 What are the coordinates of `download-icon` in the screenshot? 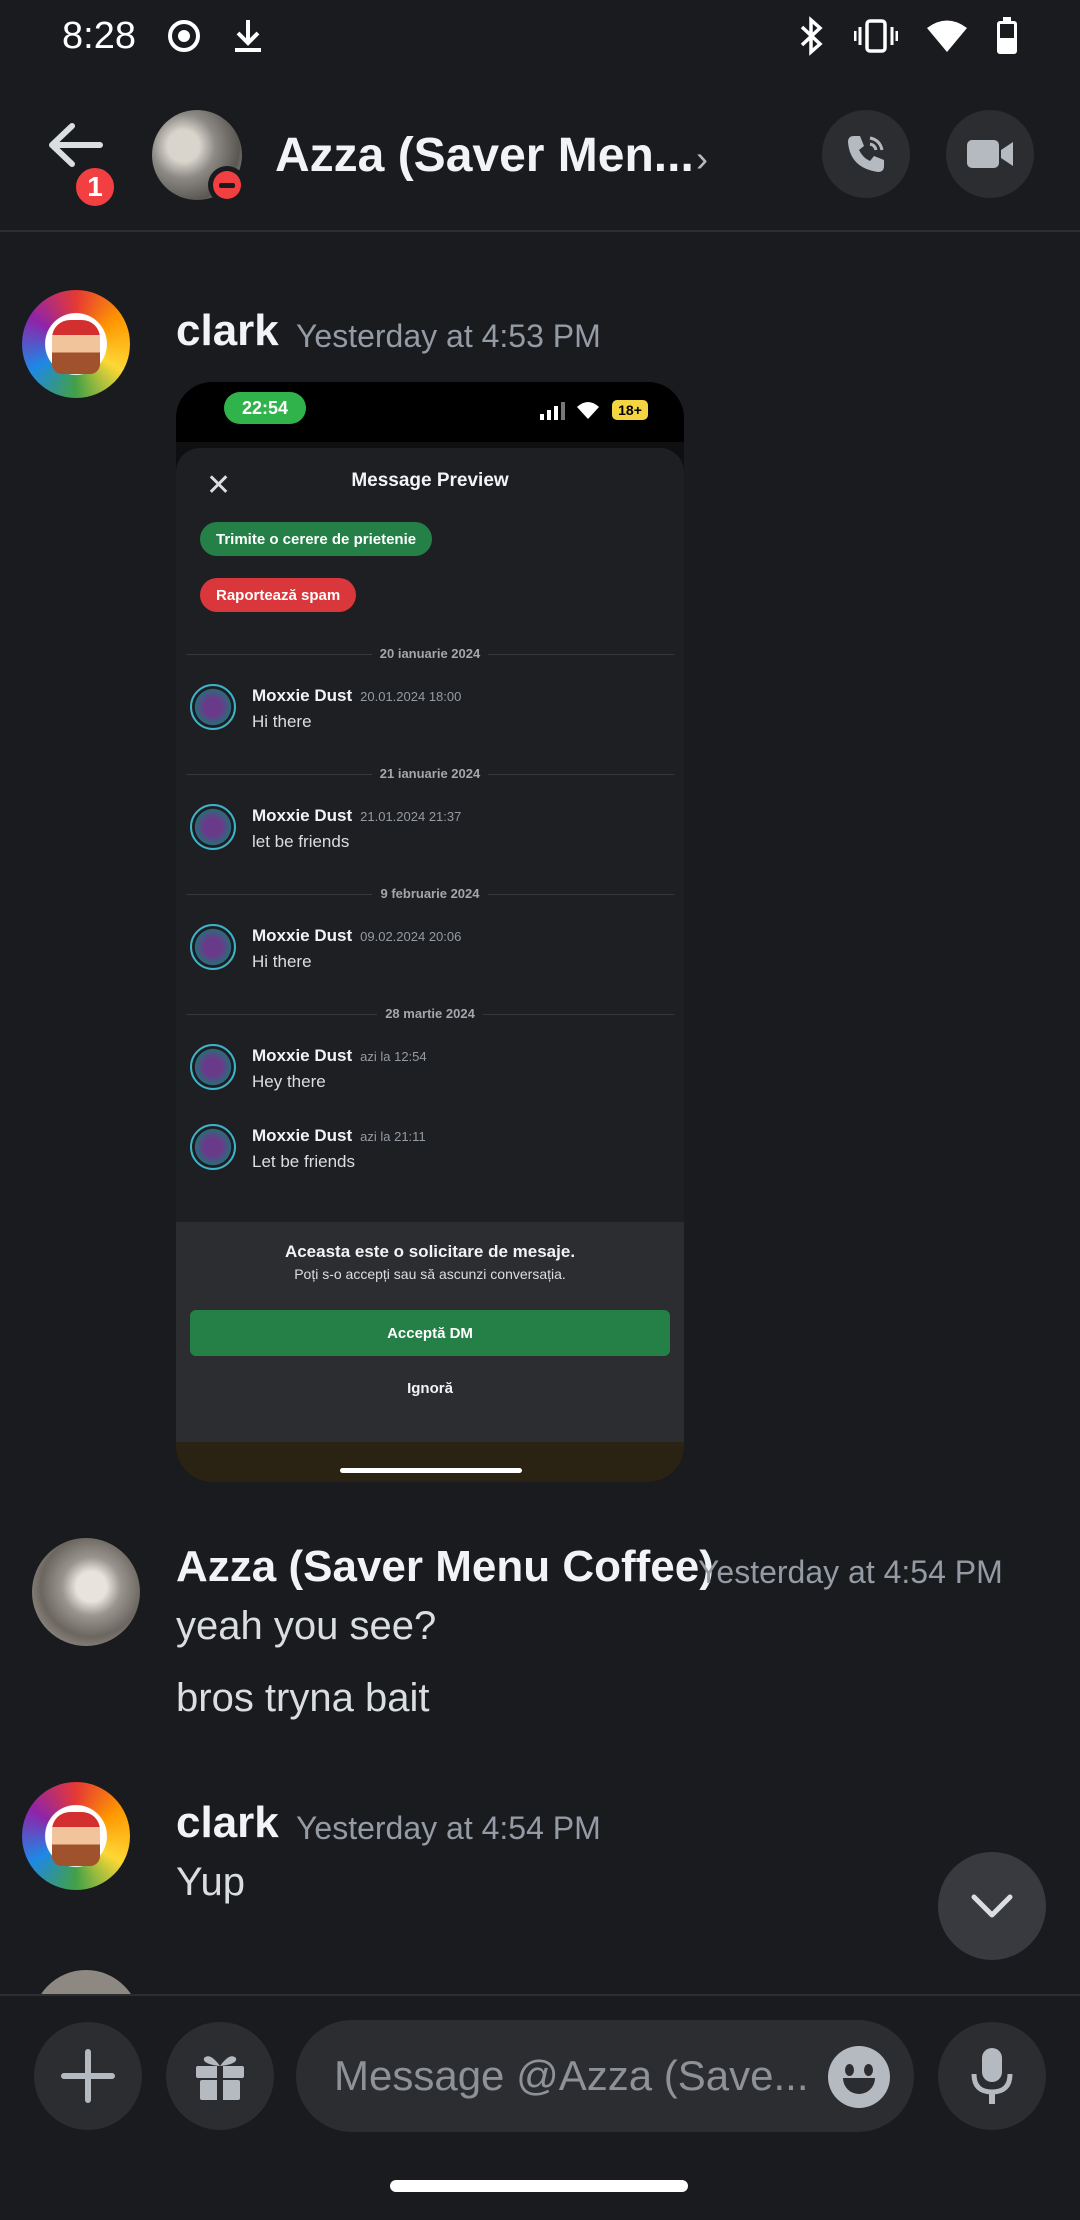 It's located at (247, 36).